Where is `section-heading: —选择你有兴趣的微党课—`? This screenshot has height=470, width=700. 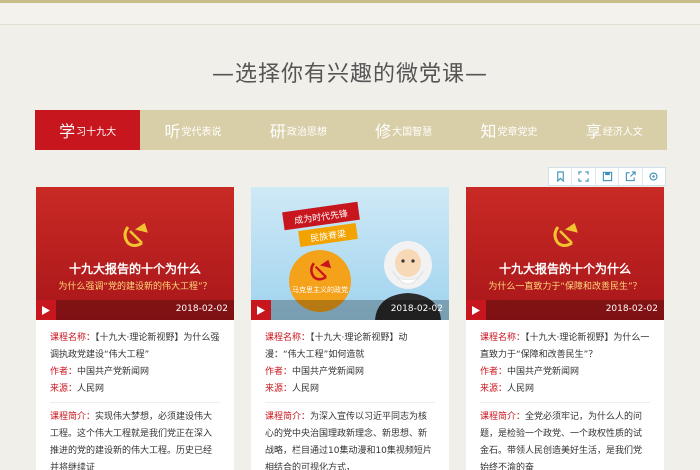 section-heading: —选择你有兴趣的微党课— is located at coordinates (349, 74).